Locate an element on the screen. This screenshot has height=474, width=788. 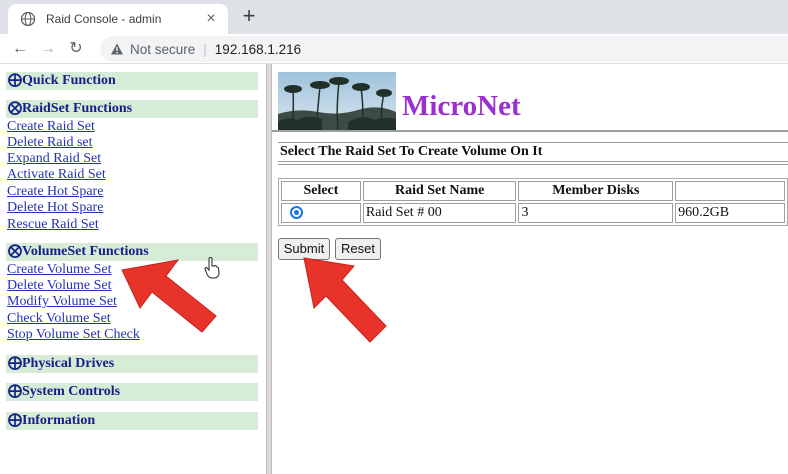
link-delete-raid-set: Delete Raid set is located at coordinates (50, 143).